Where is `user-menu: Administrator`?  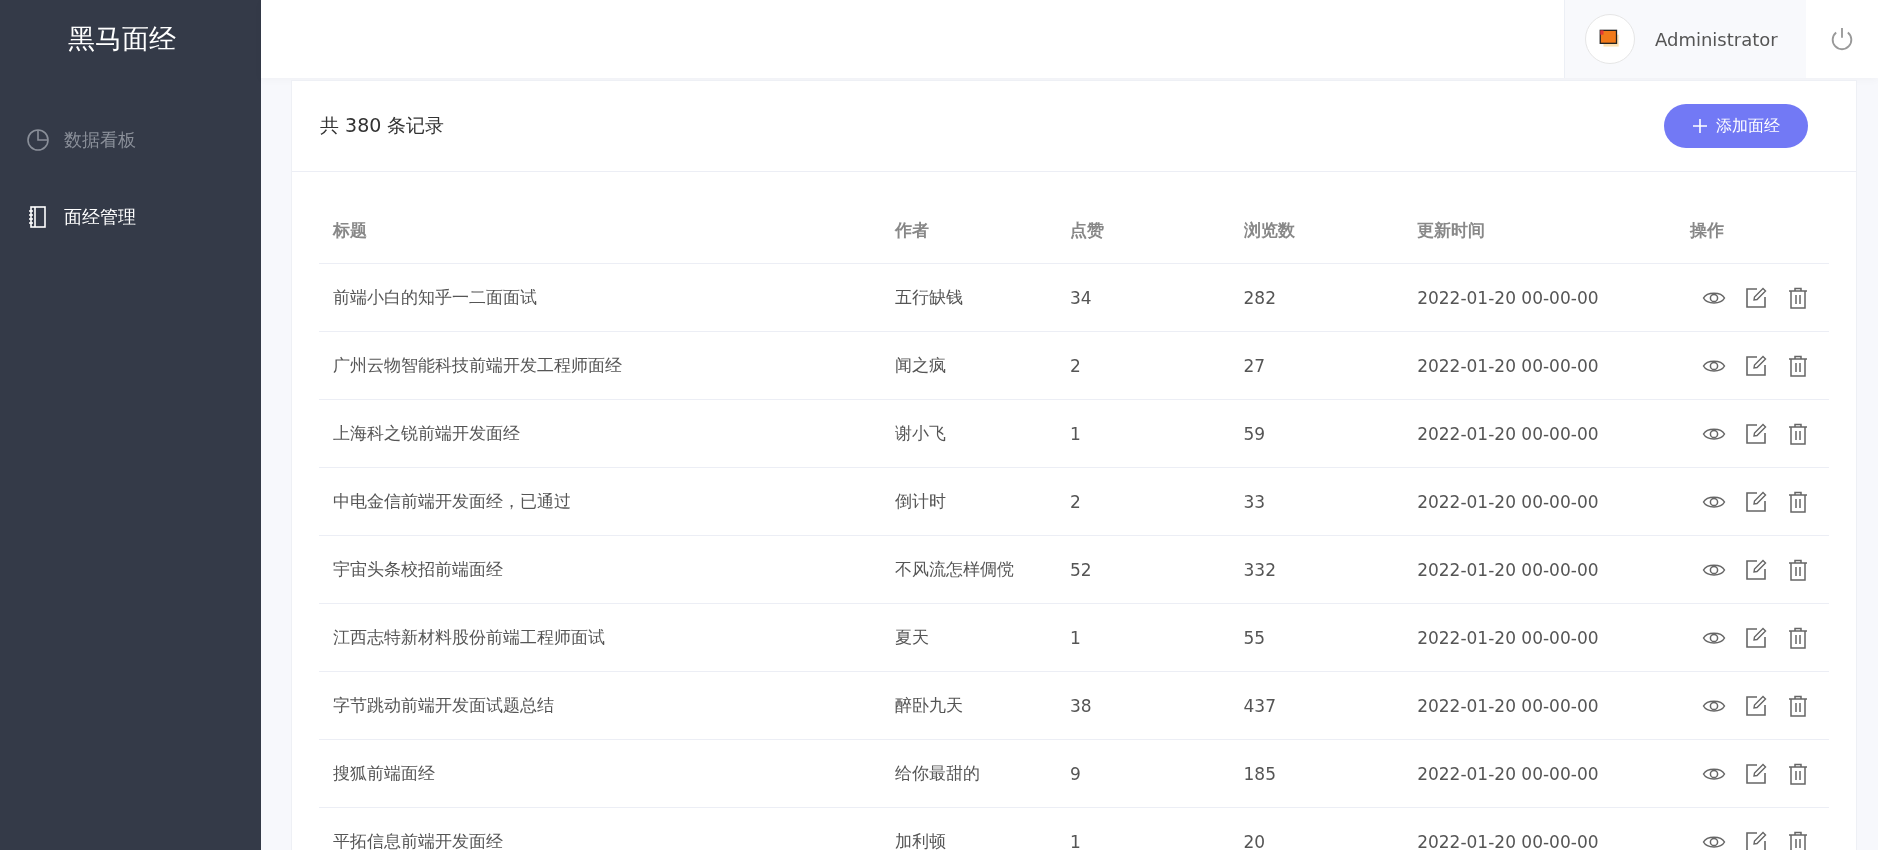 user-menu: Administrator is located at coordinates (1685, 39).